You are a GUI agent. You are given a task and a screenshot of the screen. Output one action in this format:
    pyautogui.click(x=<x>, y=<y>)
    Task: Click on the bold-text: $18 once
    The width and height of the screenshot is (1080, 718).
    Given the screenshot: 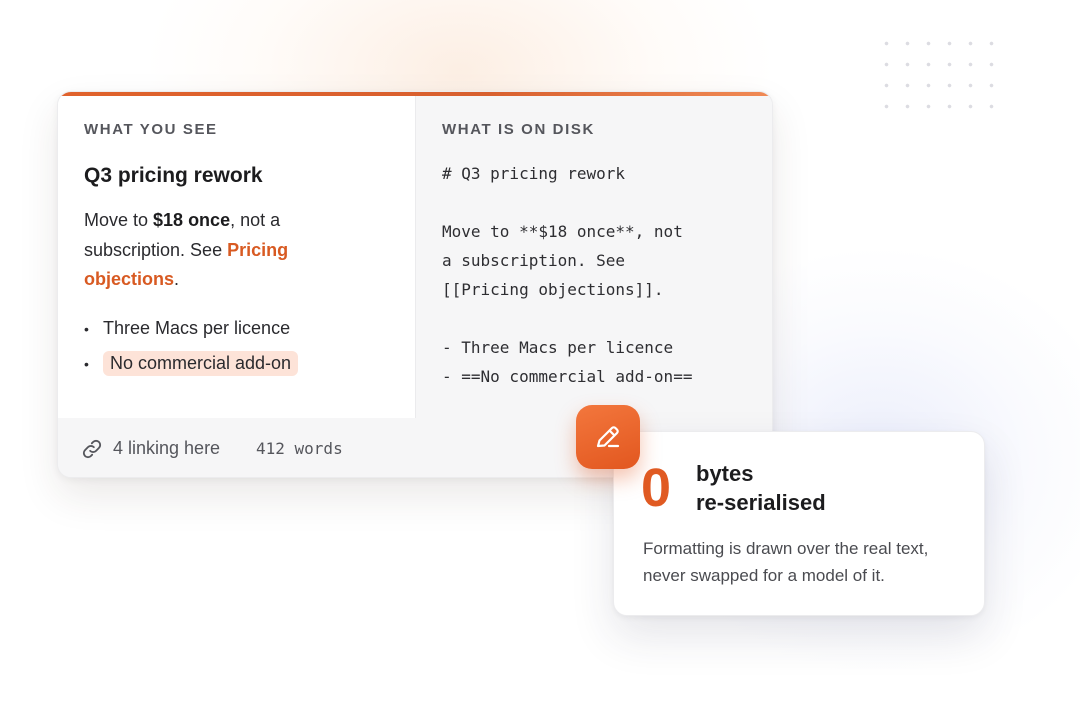 What is the action you would take?
    pyautogui.click(x=192, y=220)
    